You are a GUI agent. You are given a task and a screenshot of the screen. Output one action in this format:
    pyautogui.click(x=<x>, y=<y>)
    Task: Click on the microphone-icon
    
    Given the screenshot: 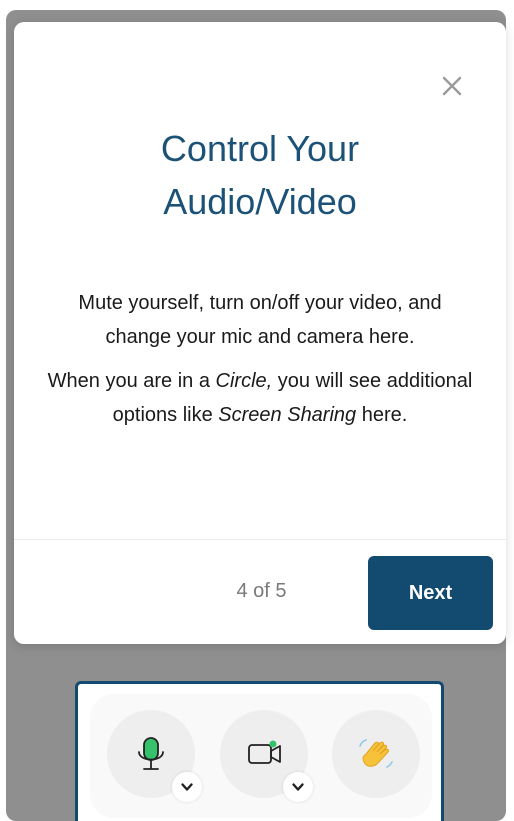 What is the action you would take?
    pyautogui.click(x=151, y=753)
    